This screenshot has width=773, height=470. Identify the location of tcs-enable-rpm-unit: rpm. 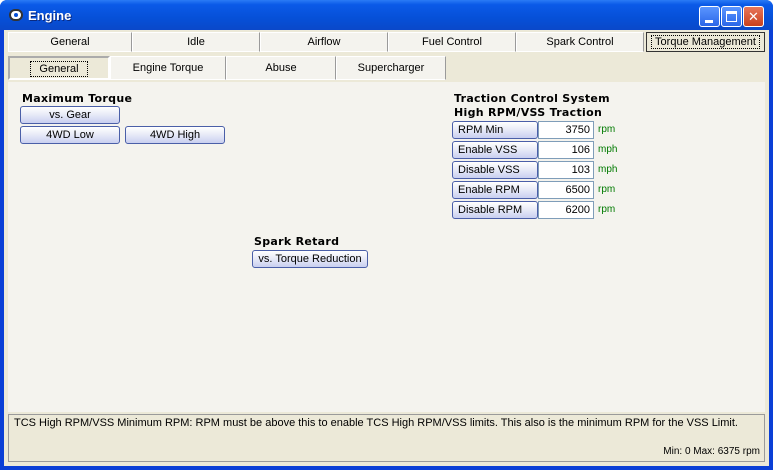
(607, 189).